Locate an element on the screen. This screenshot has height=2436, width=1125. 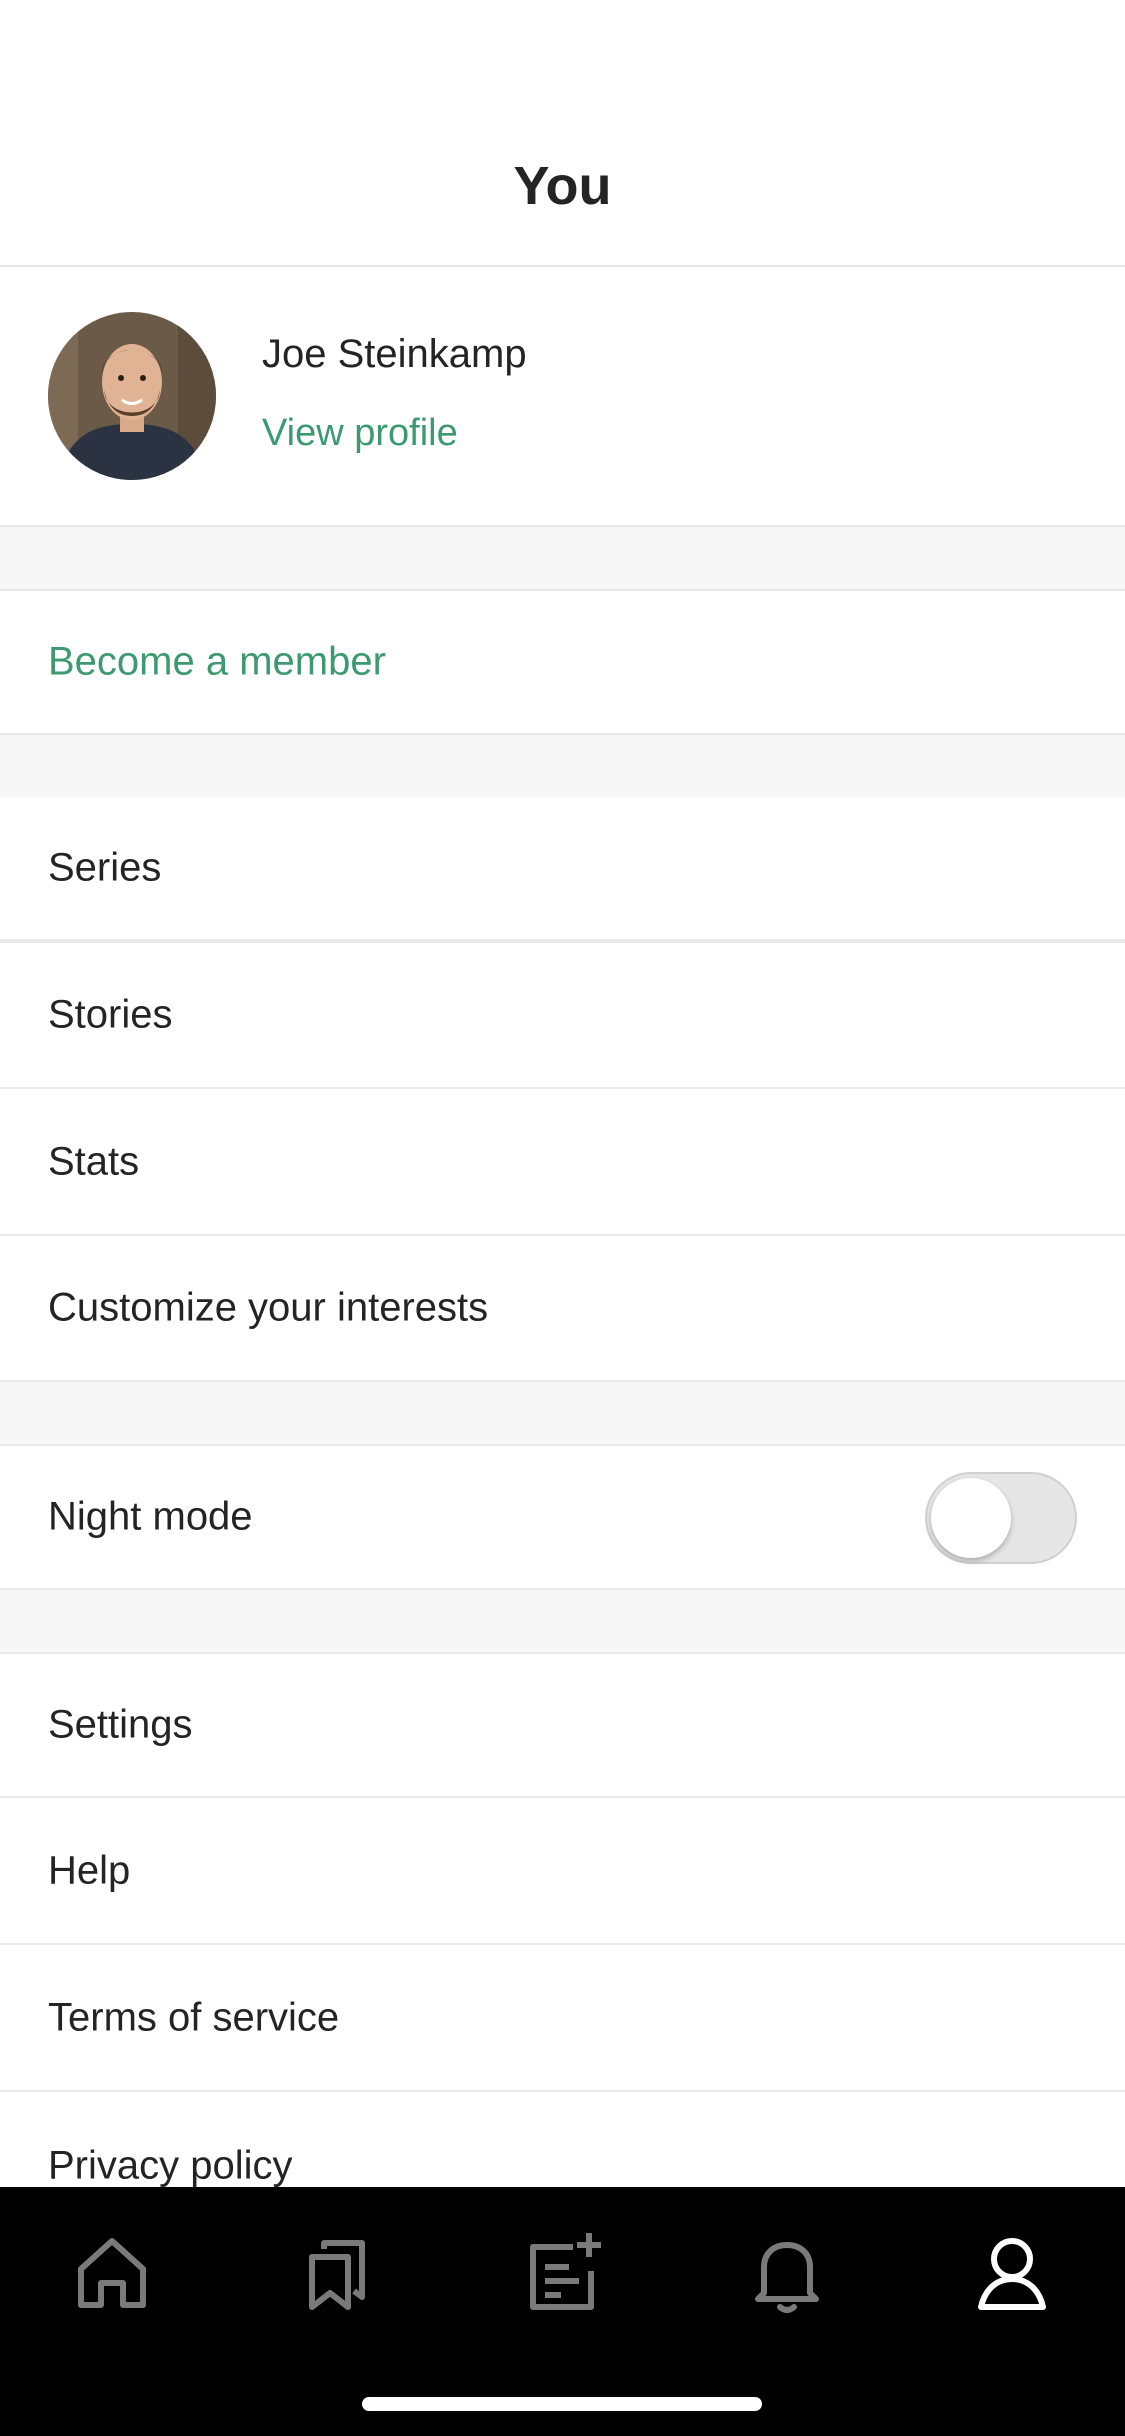
home-icon is located at coordinates (112, 2273).